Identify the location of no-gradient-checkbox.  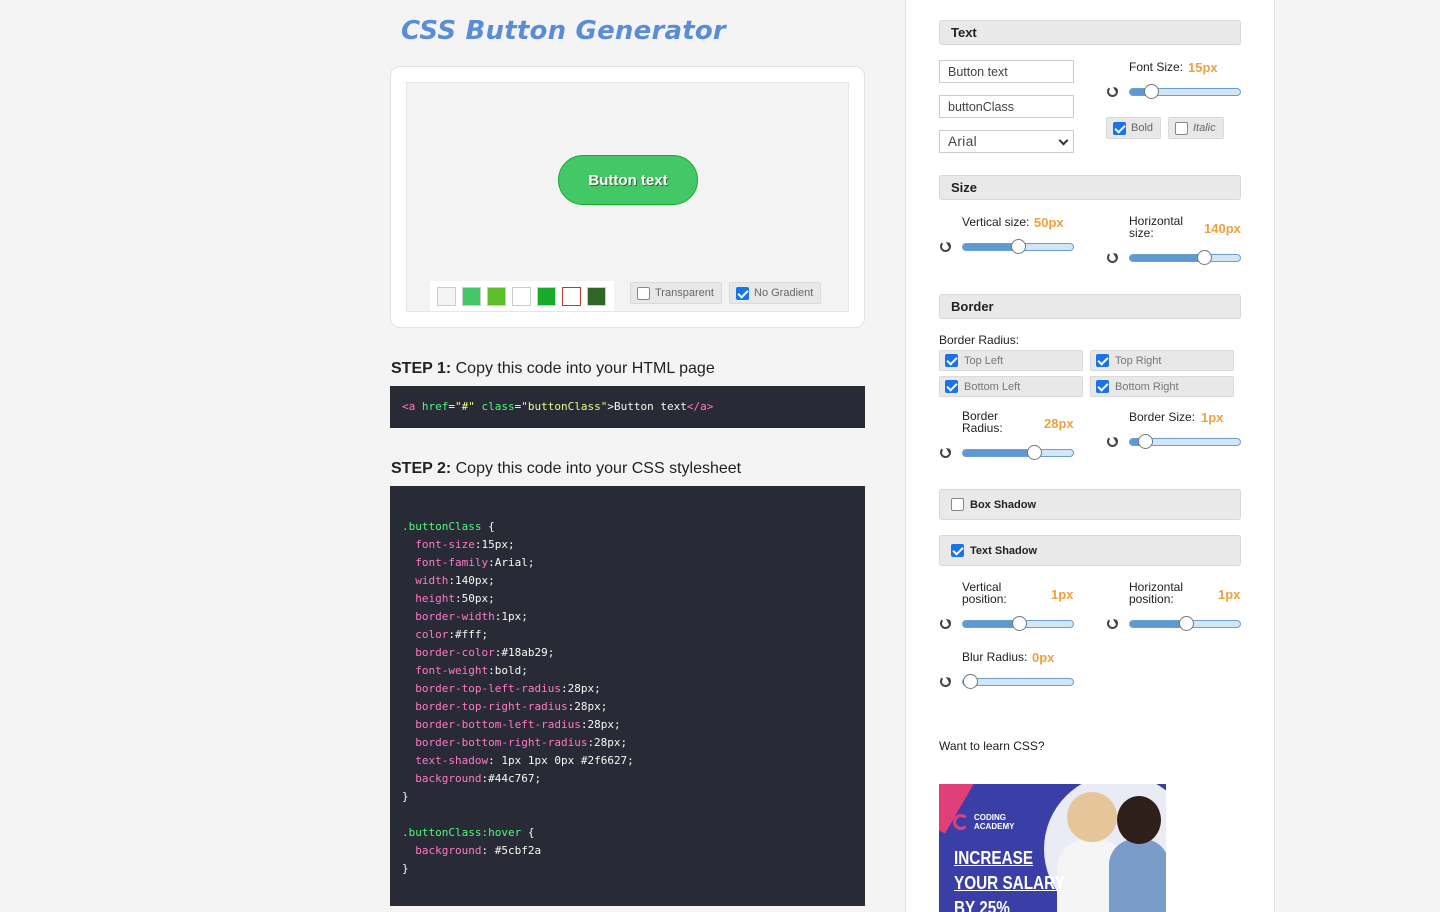
(742, 293).